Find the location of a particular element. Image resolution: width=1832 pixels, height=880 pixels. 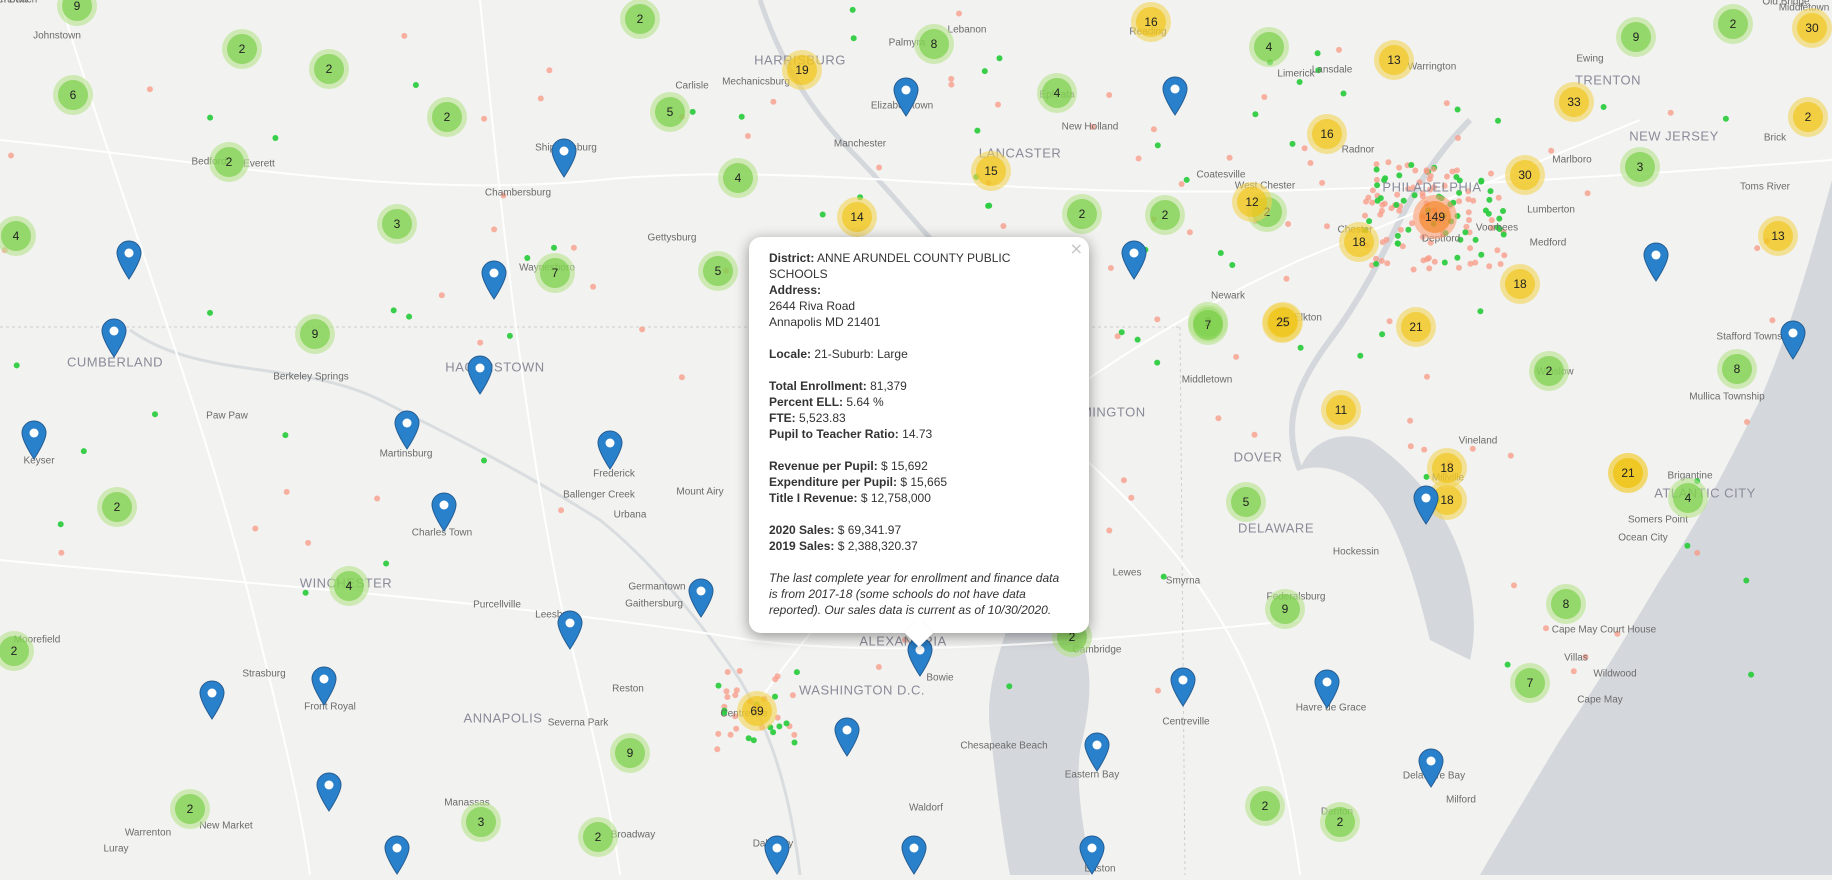

cluster-marker: 9 is located at coordinates (1636, 37).